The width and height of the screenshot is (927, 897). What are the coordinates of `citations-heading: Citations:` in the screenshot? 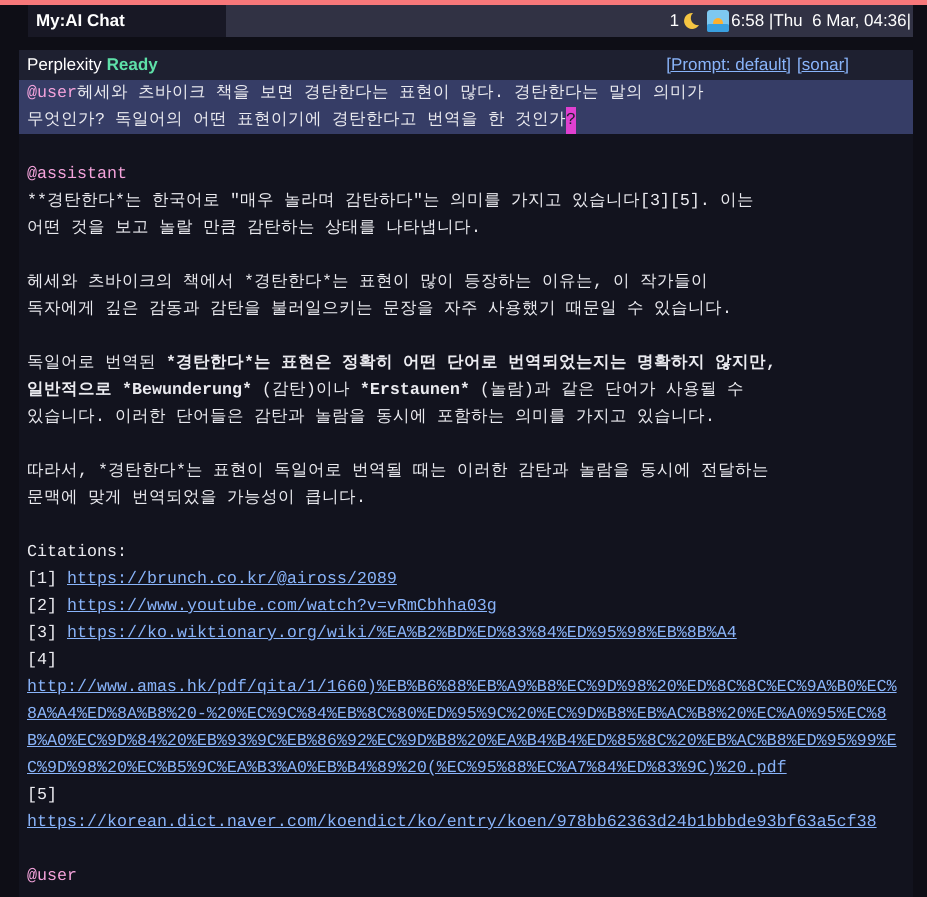 It's located at (77, 553).